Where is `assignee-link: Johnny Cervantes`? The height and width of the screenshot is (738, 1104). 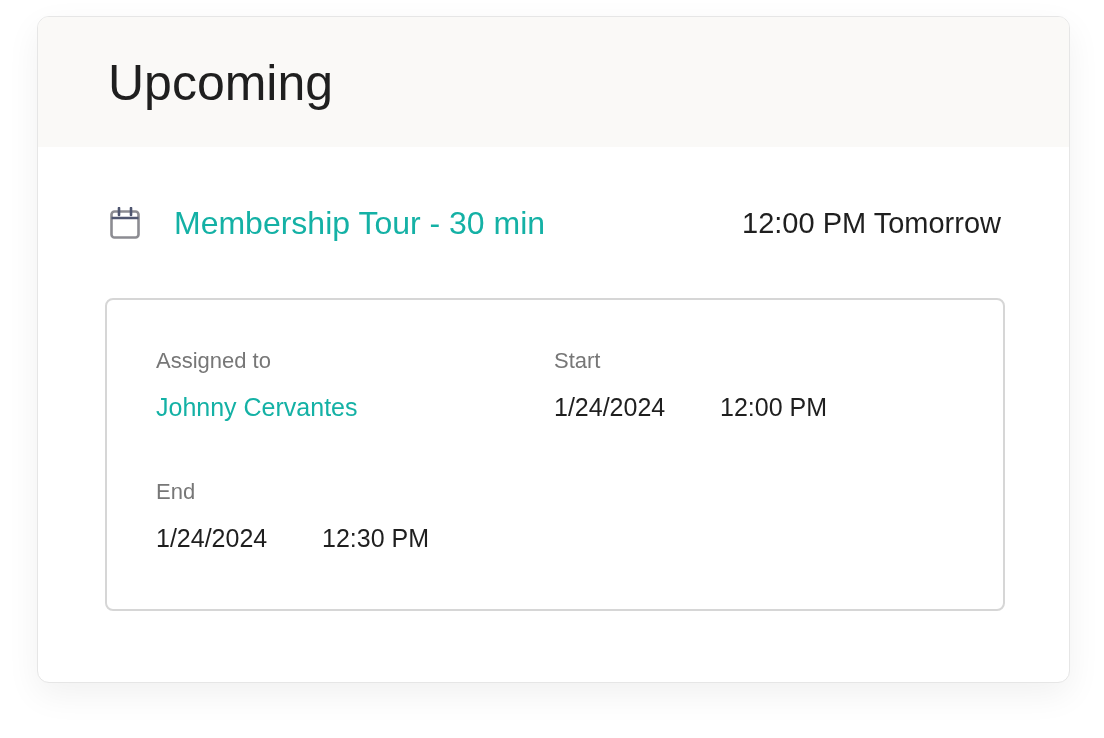
assignee-link: Johnny Cervantes is located at coordinates (257, 407).